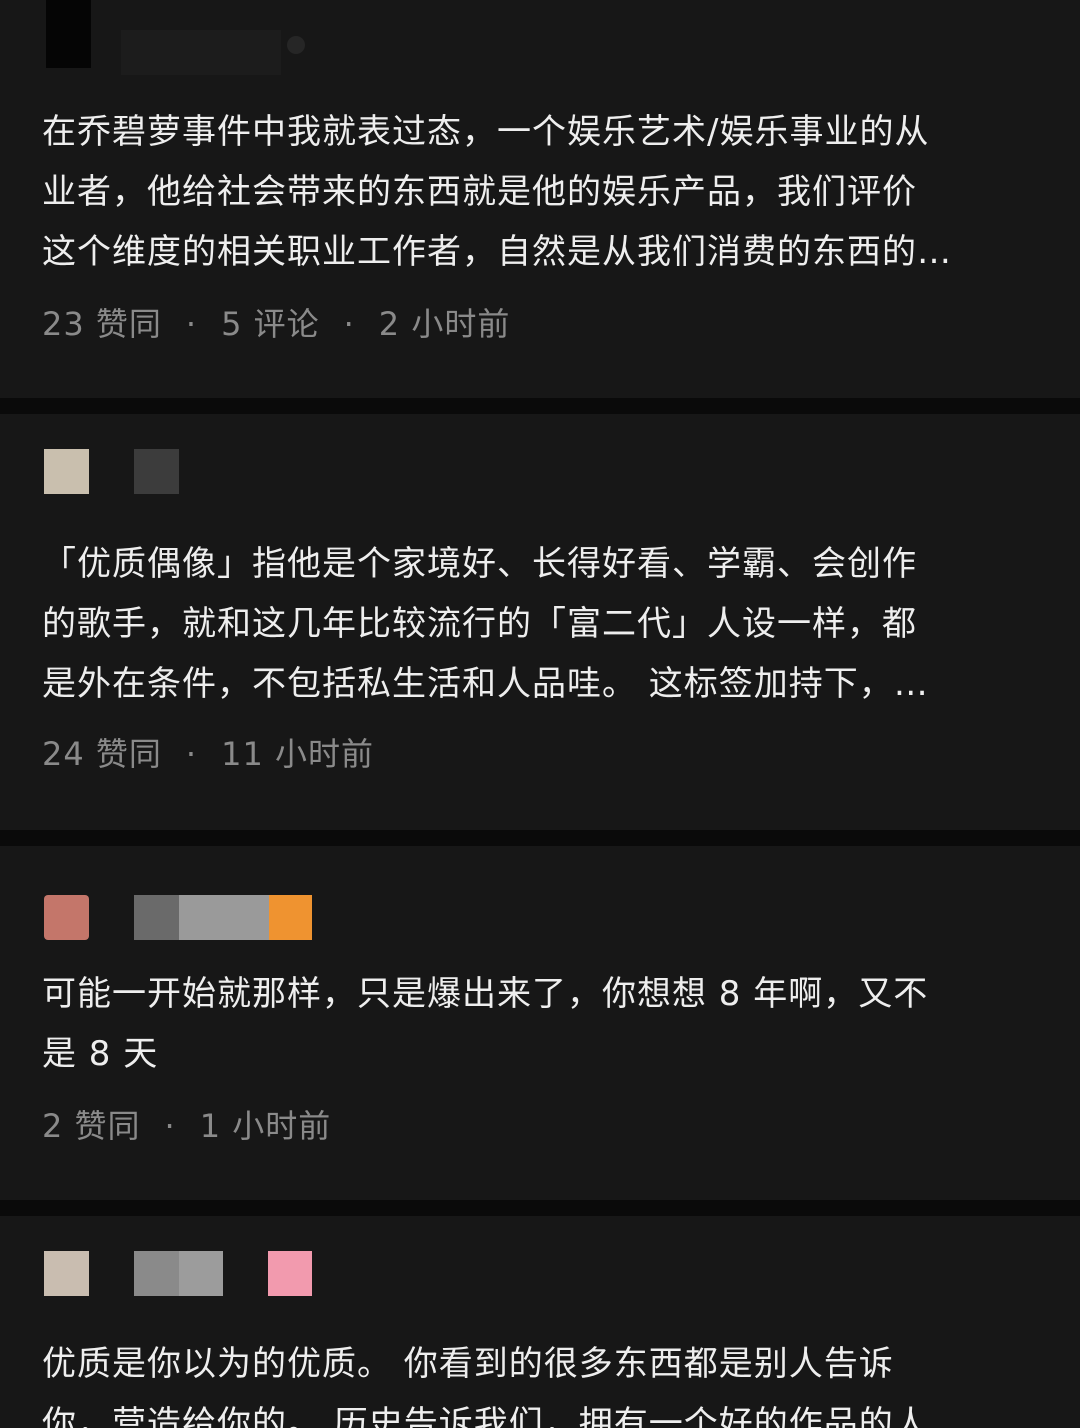  What do you see at coordinates (100, 1054) in the screenshot?
I see `comment-line: 是 8 天` at bounding box center [100, 1054].